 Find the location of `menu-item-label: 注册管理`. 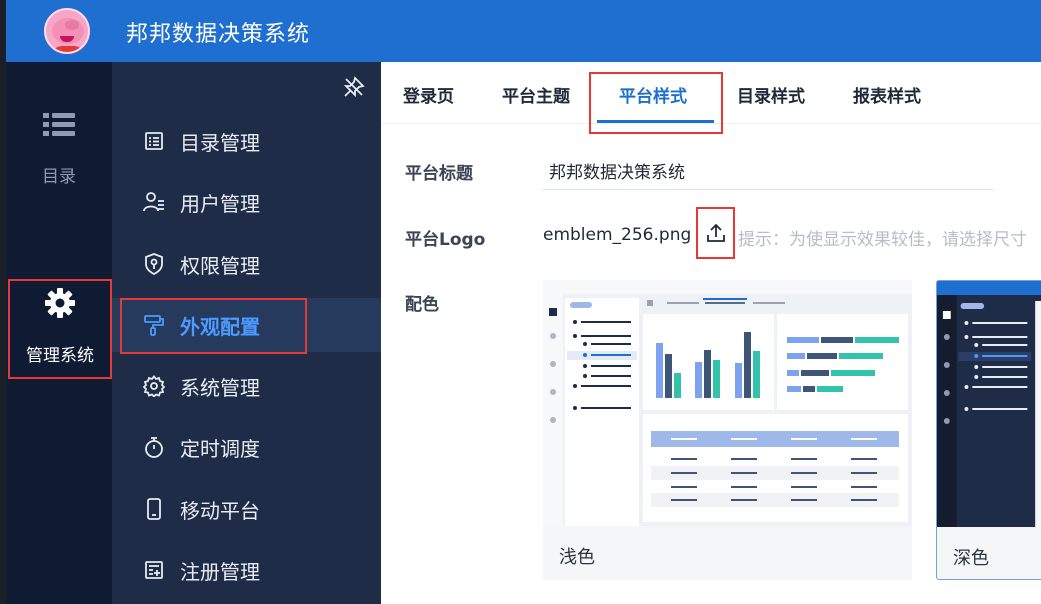

menu-item-label: 注册管理 is located at coordinates (220, 571).